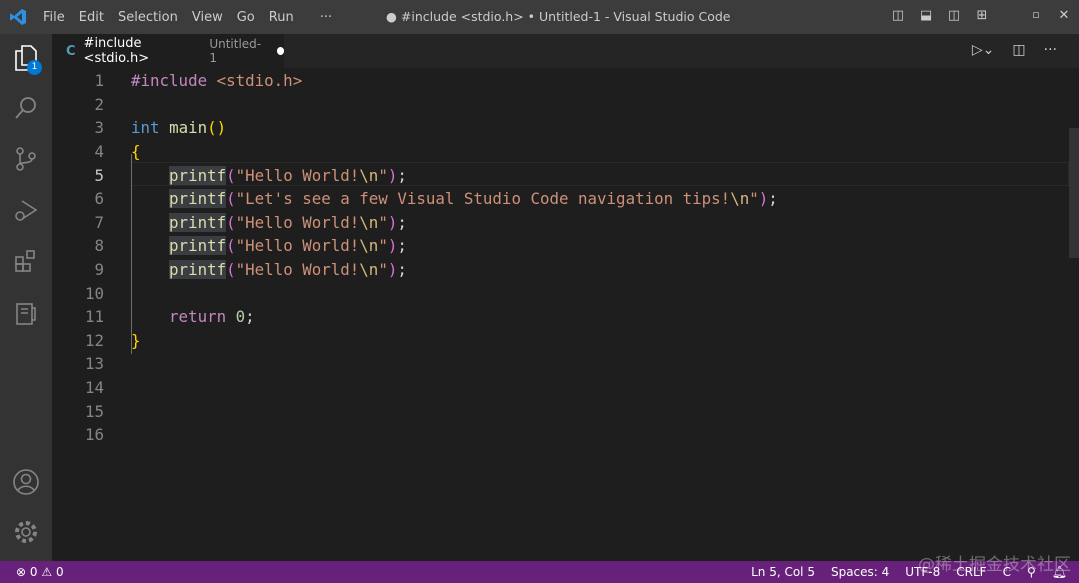 Image resolution: width=1079 pixels, height=583 pixels. I want to click on menu-go: Go, so click(246, 17).